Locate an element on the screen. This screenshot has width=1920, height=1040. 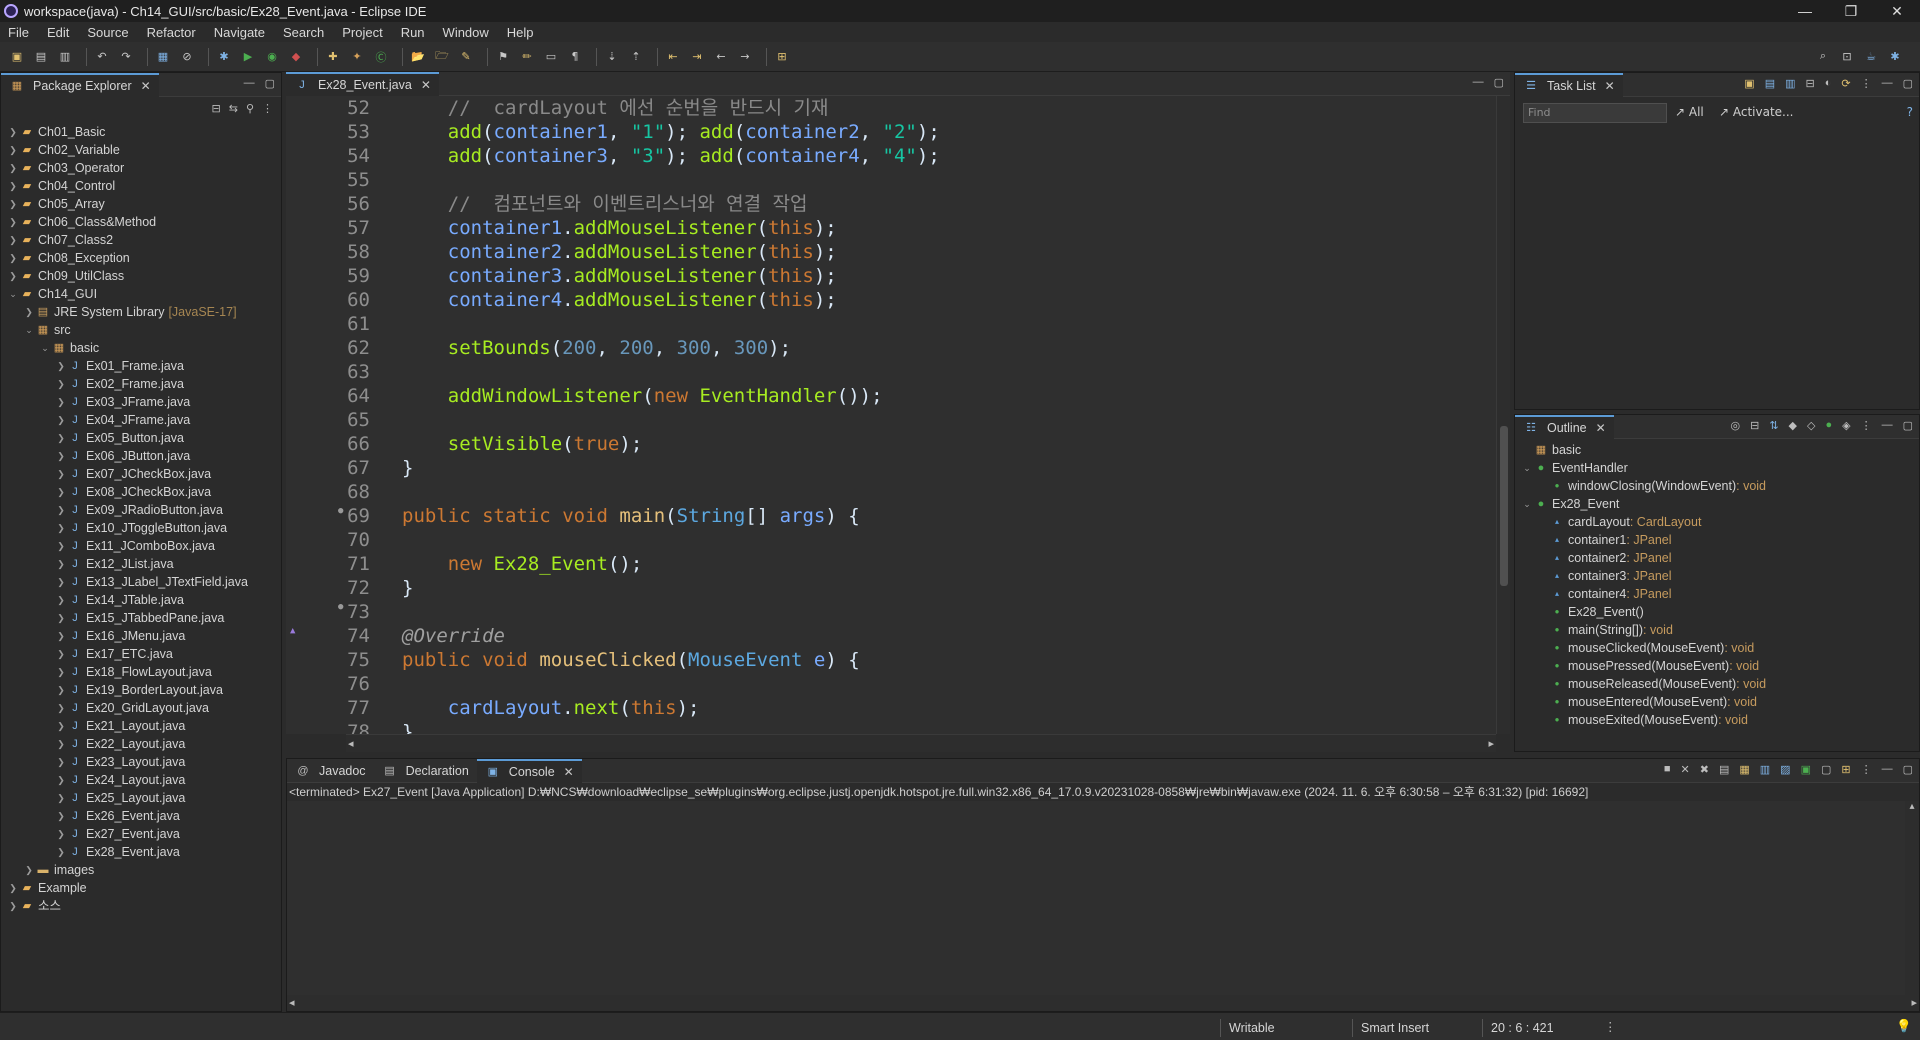
save-icon: ▤ is located at coordinates (41, 57).